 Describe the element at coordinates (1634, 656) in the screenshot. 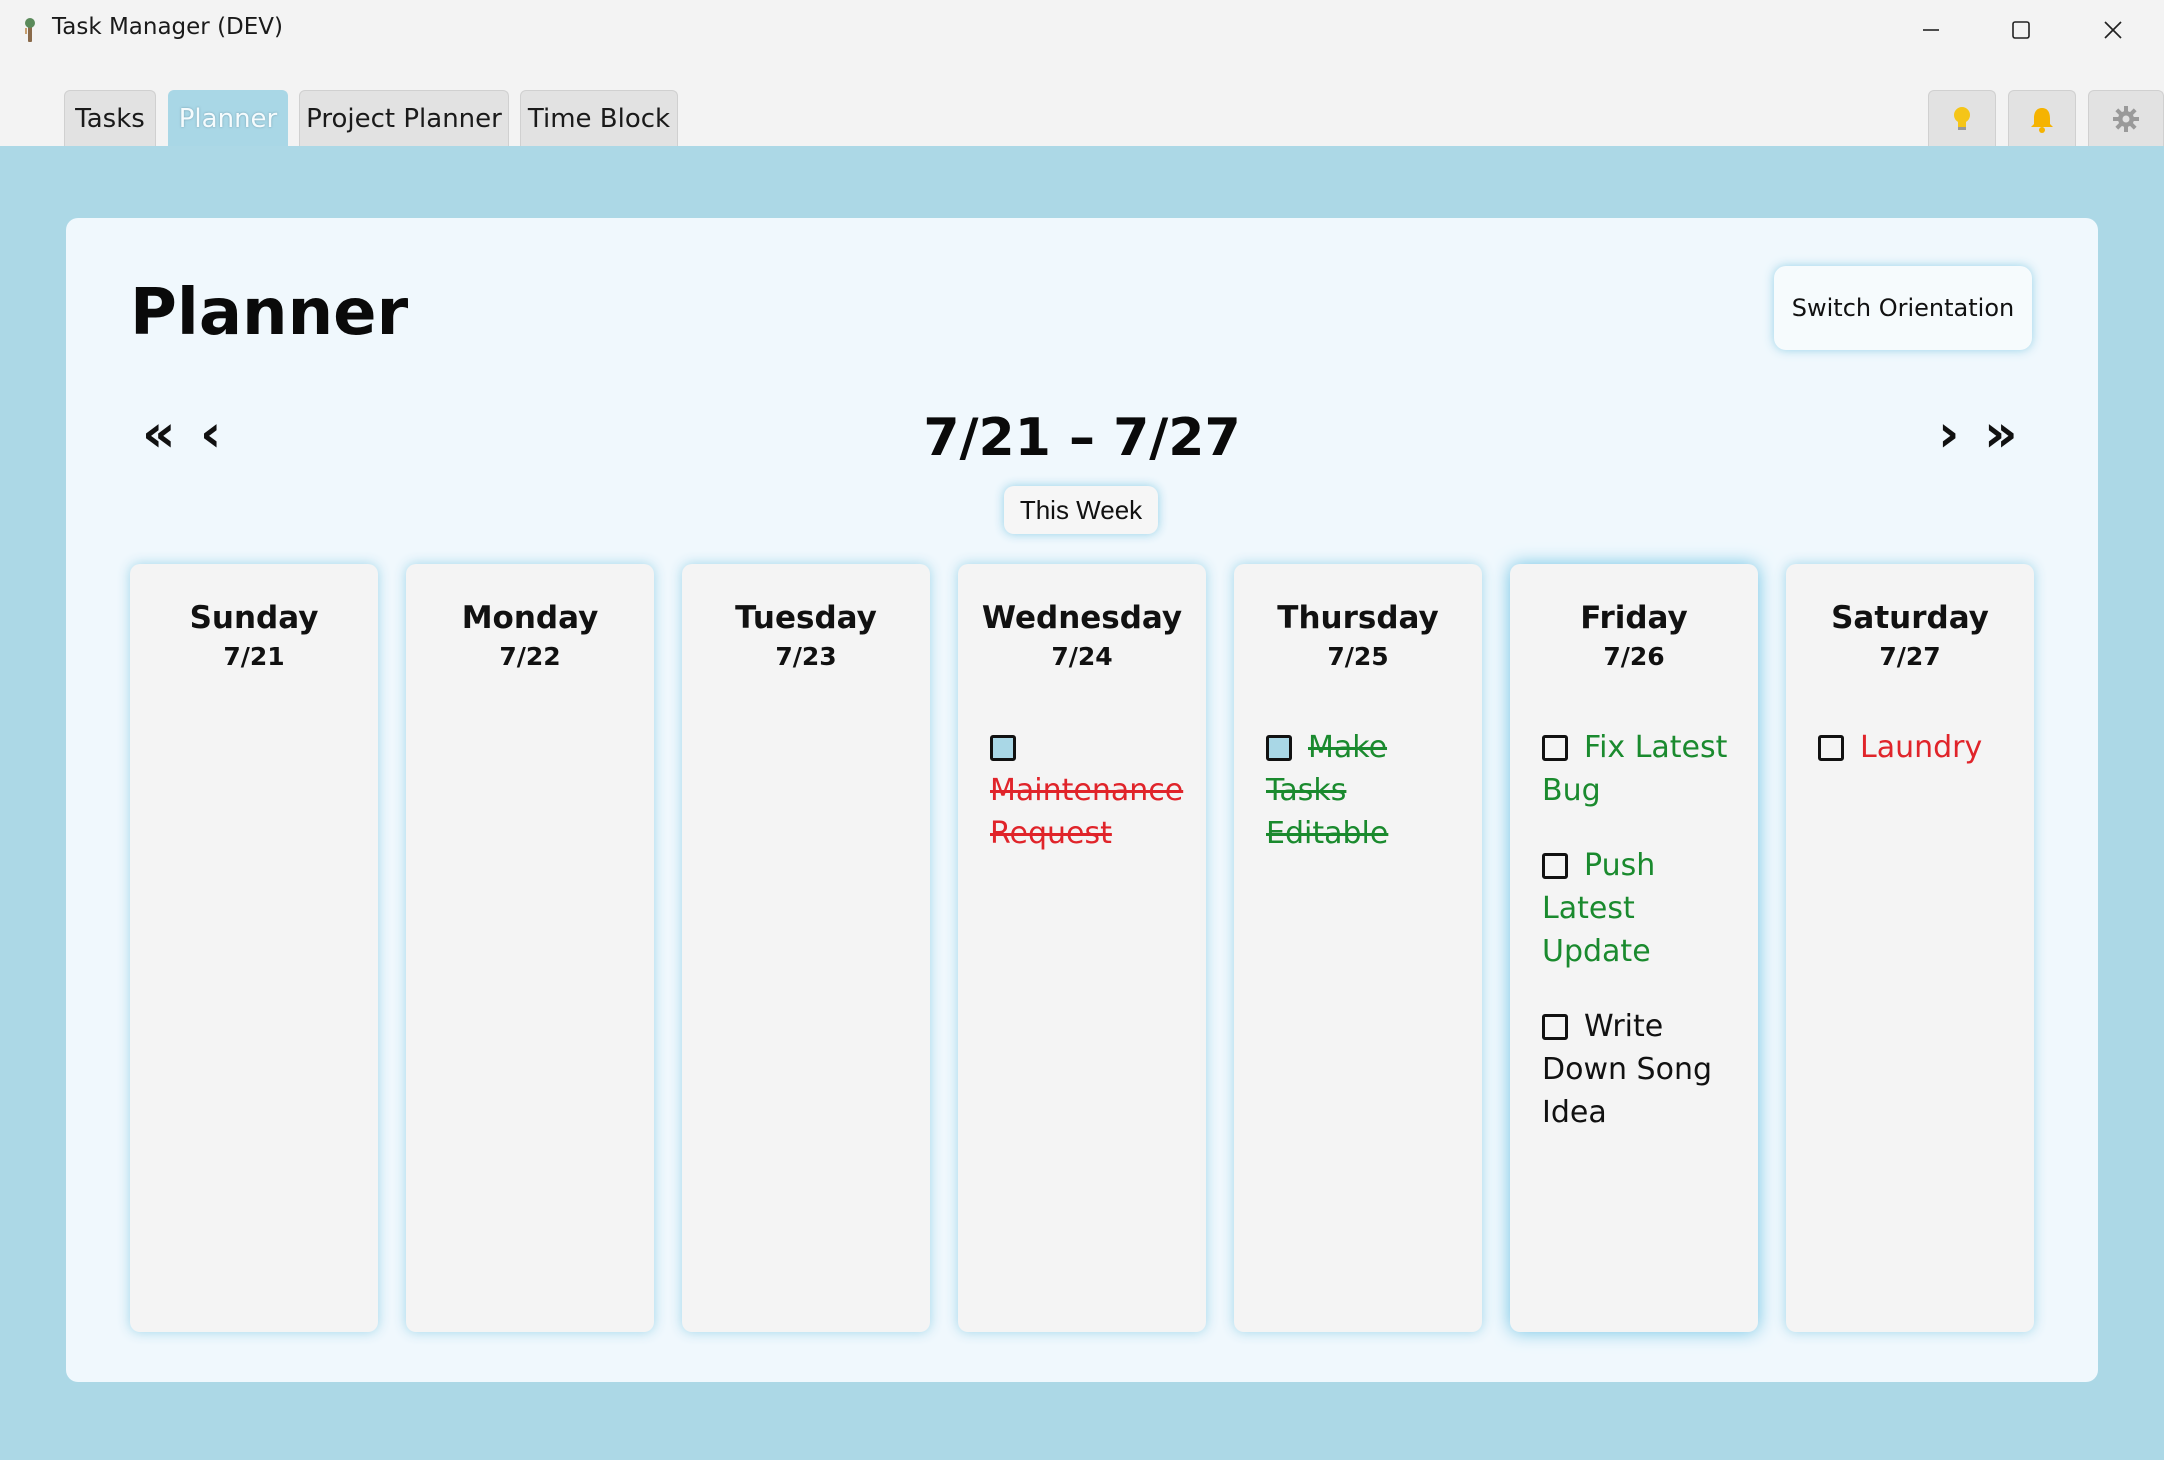

I see `day-date: 7/26` at that location.